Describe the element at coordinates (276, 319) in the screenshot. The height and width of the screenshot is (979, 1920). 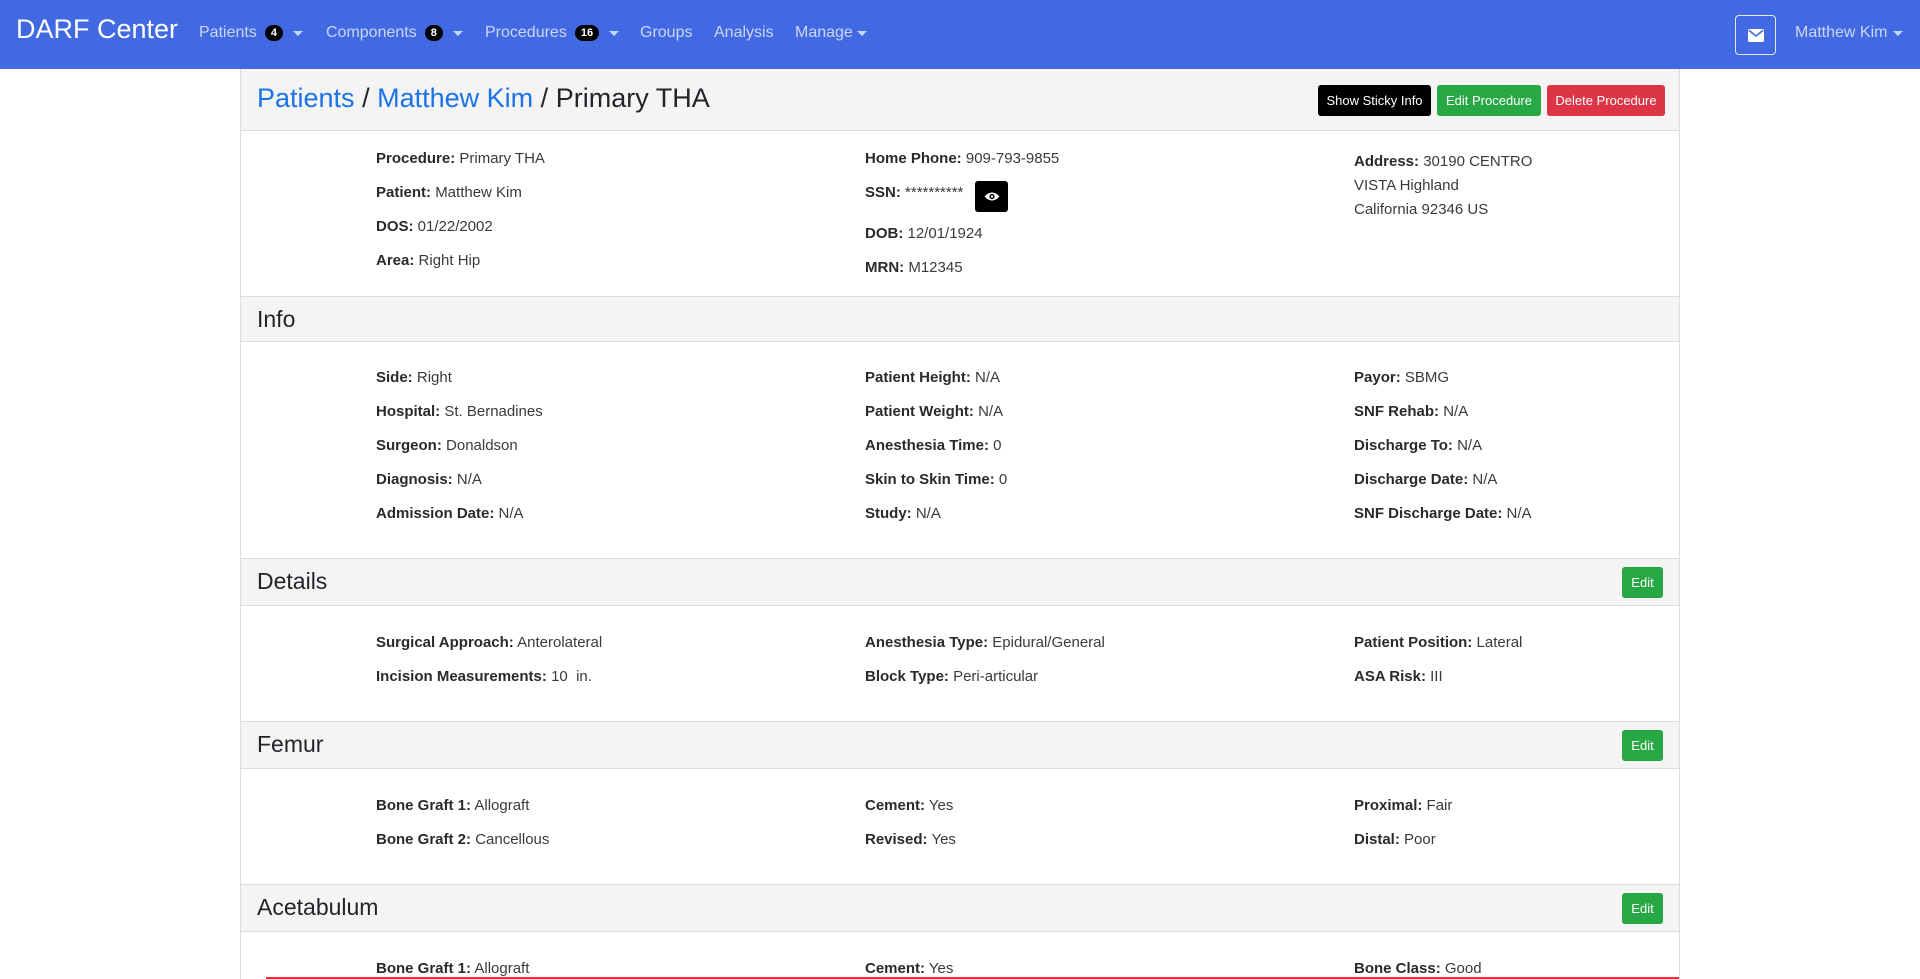
I see `info-section-title: Info` at that location.